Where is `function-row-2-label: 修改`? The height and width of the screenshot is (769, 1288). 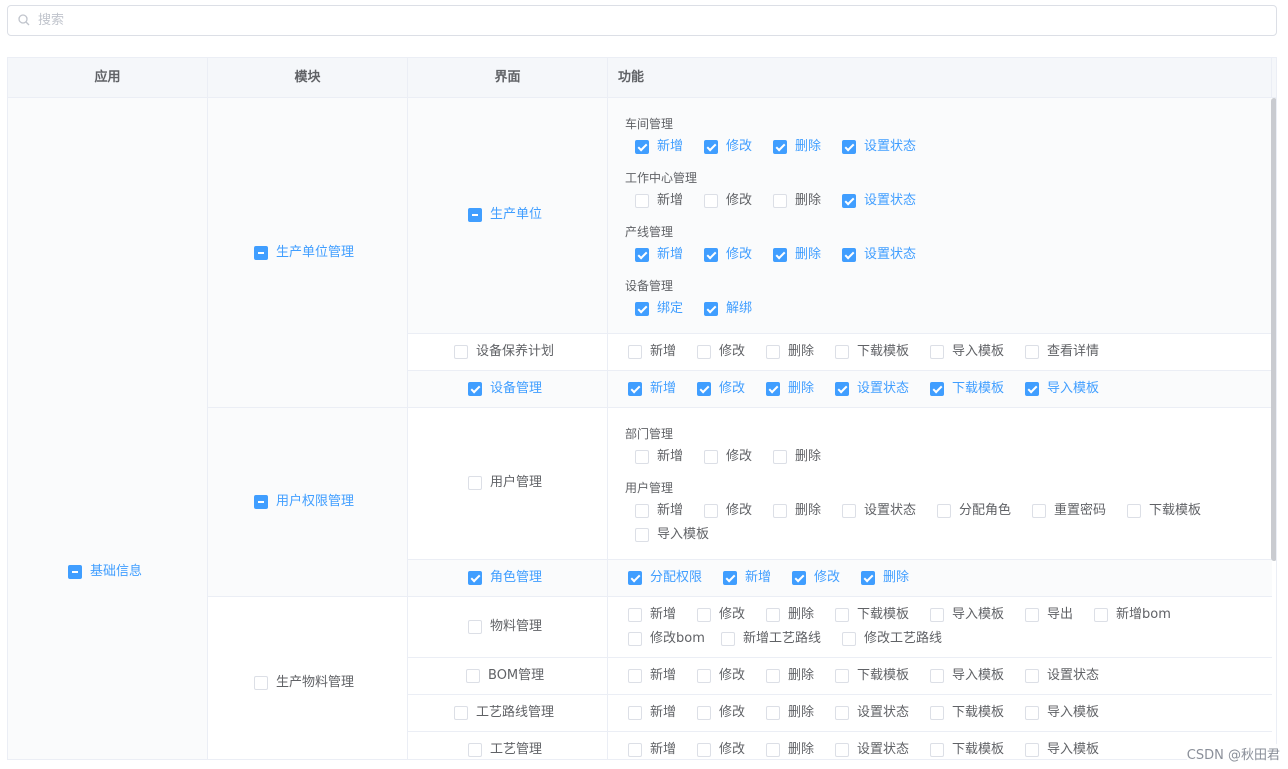 function-row-2-label: 修改 is located at coordinates (827, 578).